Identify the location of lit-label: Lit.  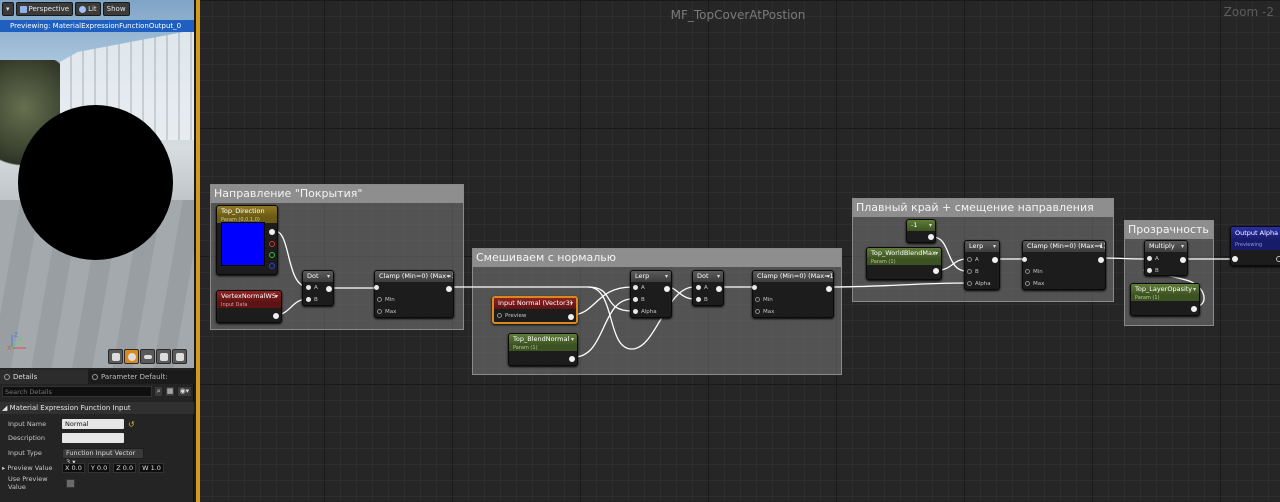
(92, 9).